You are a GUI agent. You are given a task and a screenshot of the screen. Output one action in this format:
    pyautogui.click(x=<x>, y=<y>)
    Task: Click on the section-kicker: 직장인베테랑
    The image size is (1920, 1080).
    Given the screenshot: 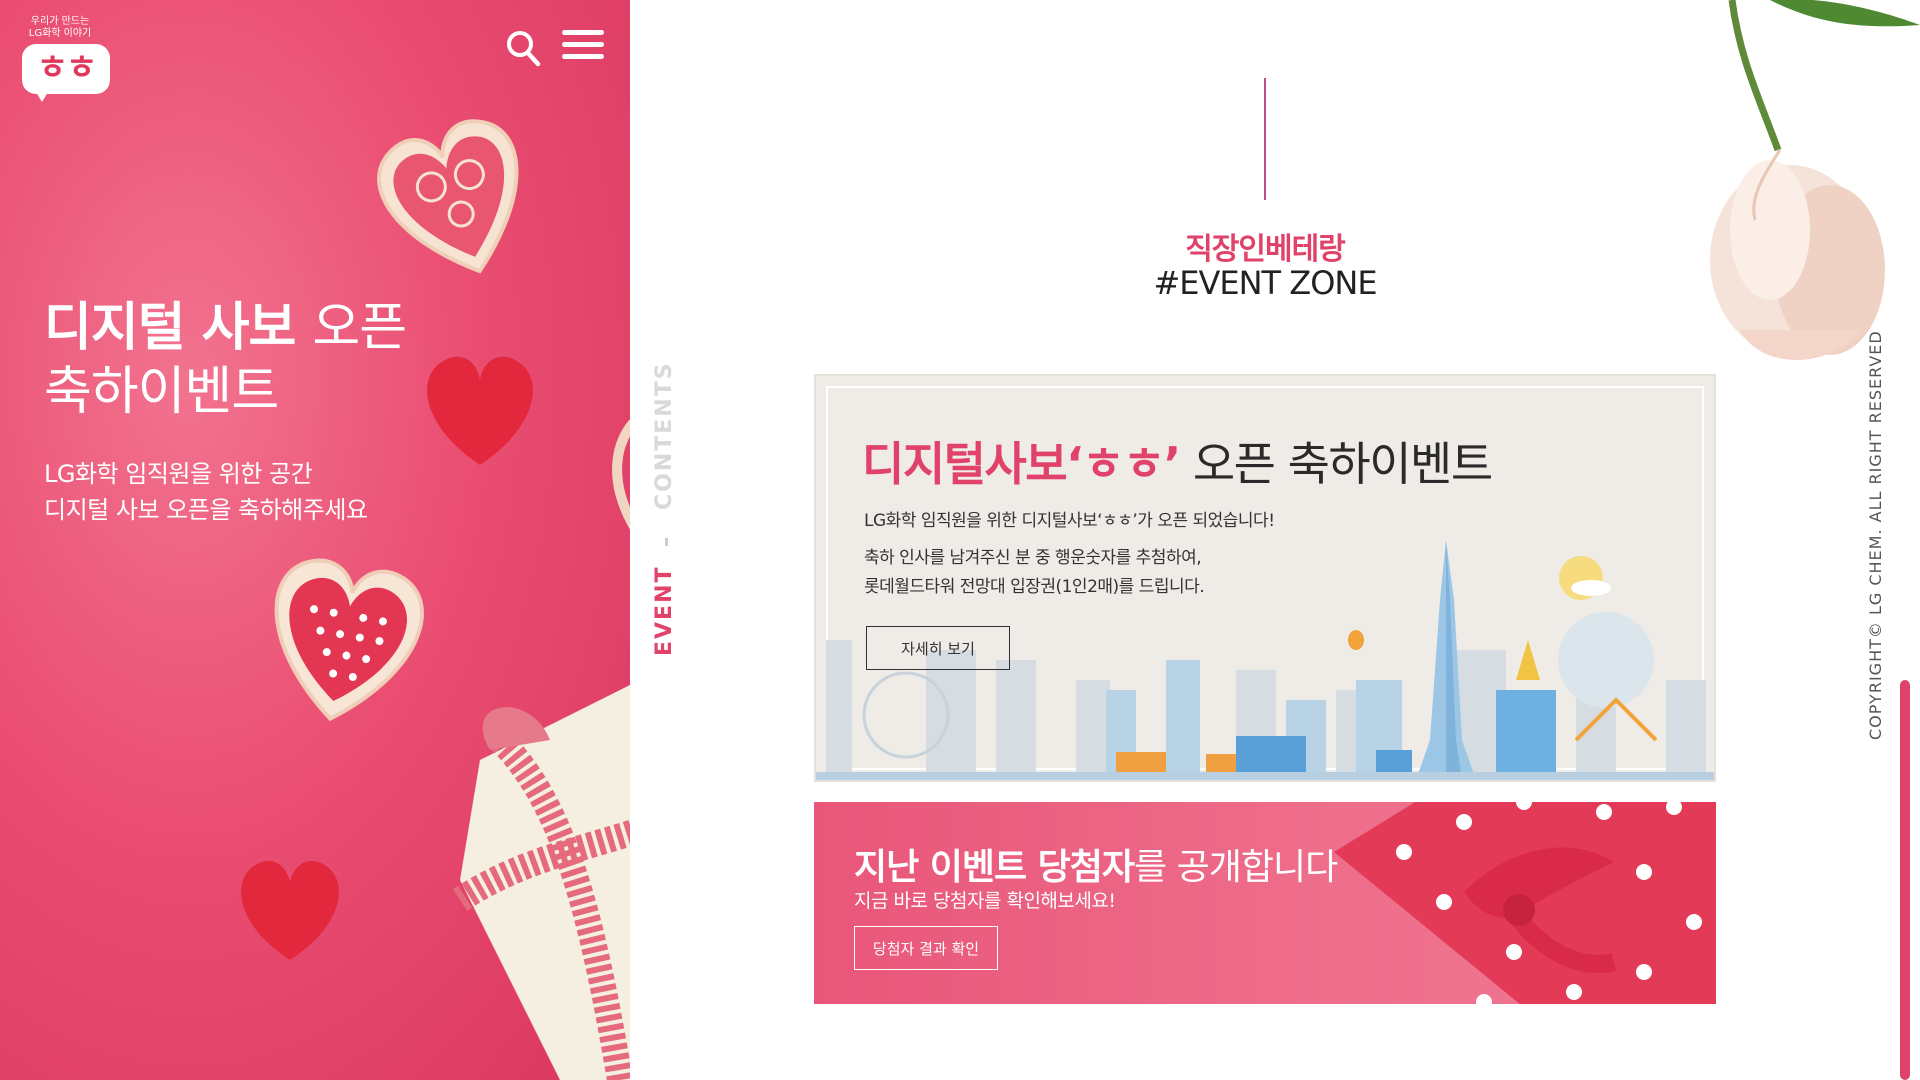 What is the action you would take?
    pyautogui.click(x=1265, y=249)
    